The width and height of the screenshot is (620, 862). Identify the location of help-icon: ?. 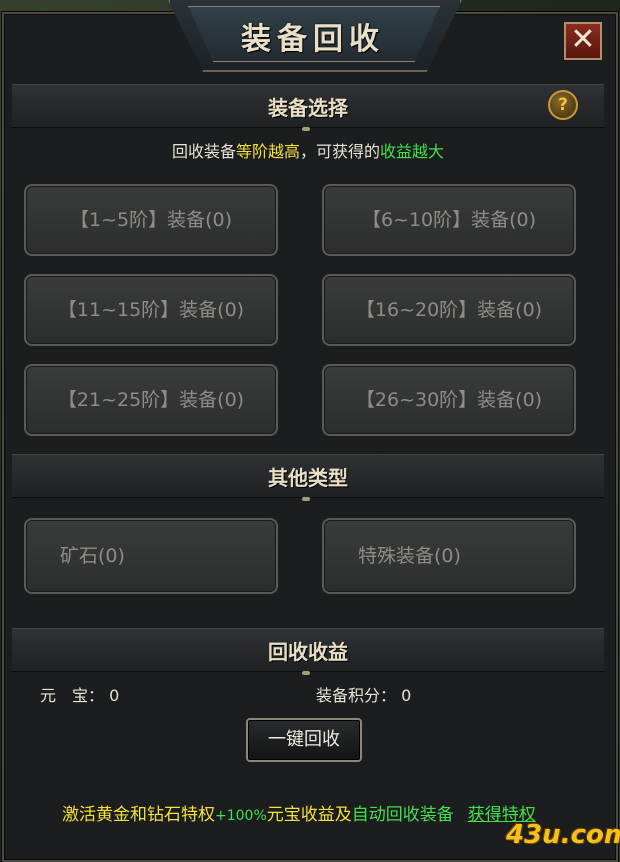
(563, 105).